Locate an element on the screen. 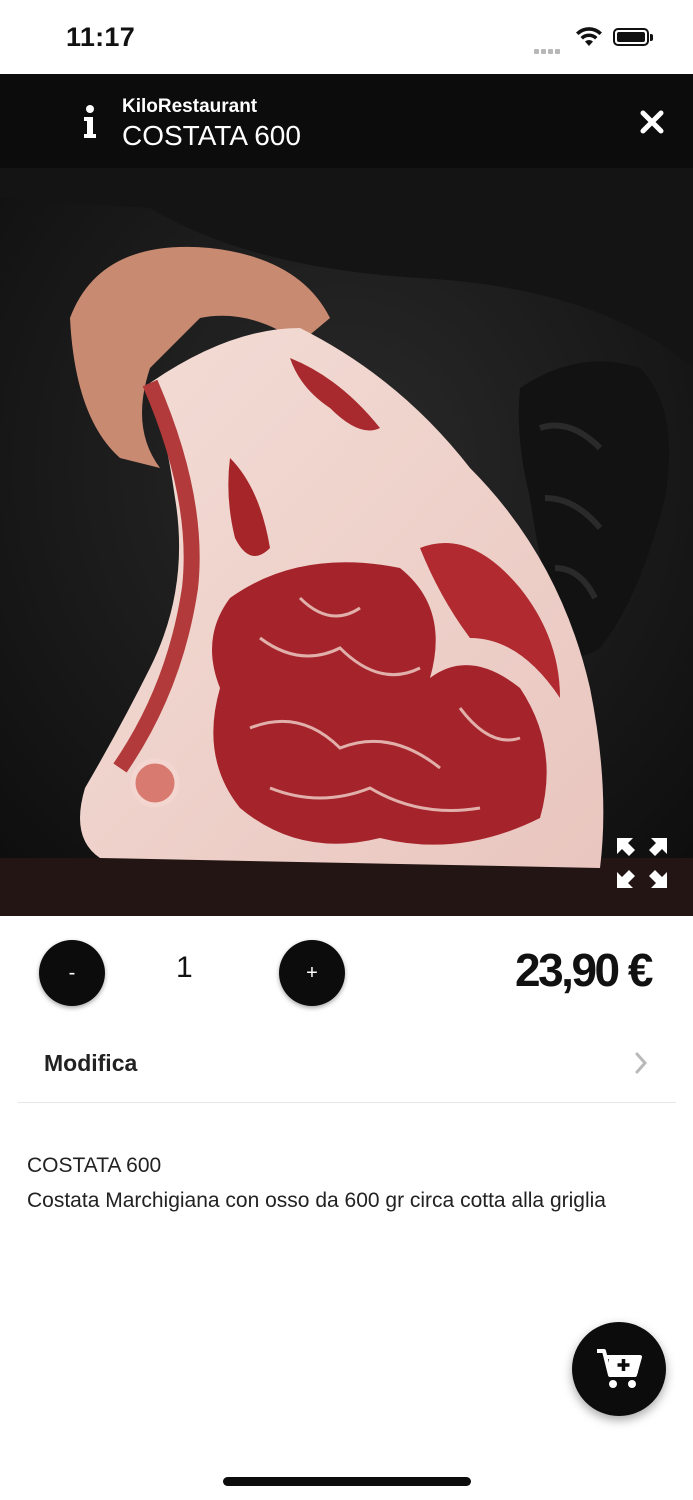 The width and height of the screenshot is (693, 1500). battery-icon is located at coordinates (633, 37).